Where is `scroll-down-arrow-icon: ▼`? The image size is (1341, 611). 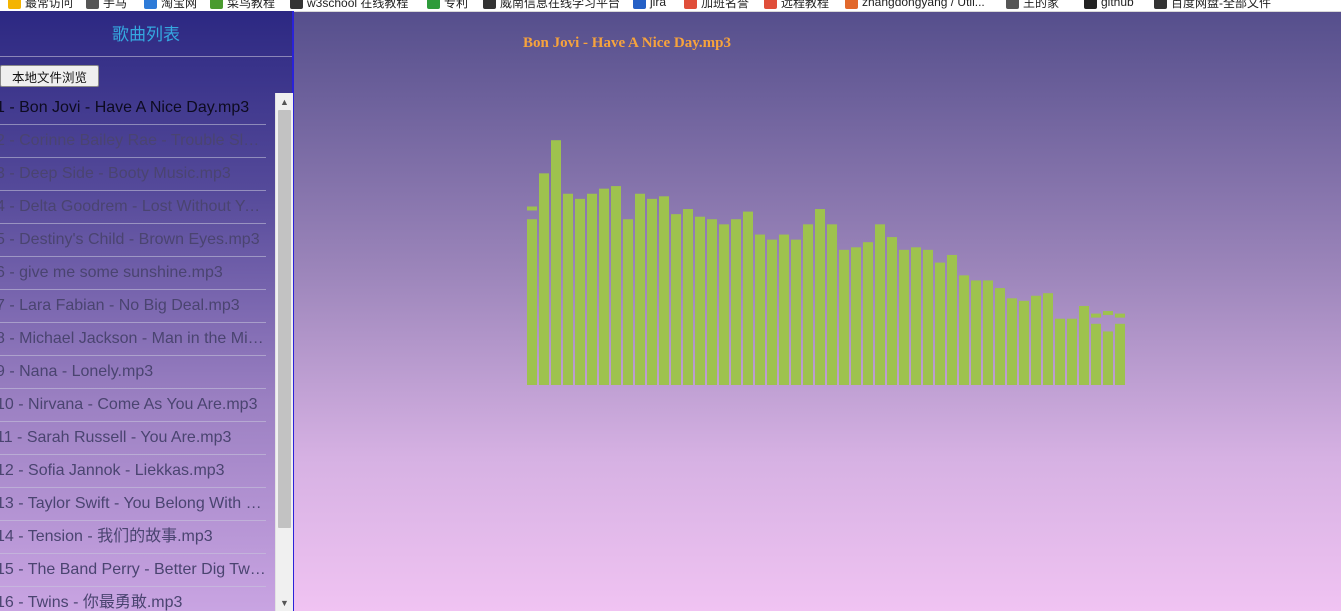
scroll-down-arrow-icon: ▼ is located at coordinates (284, 602).